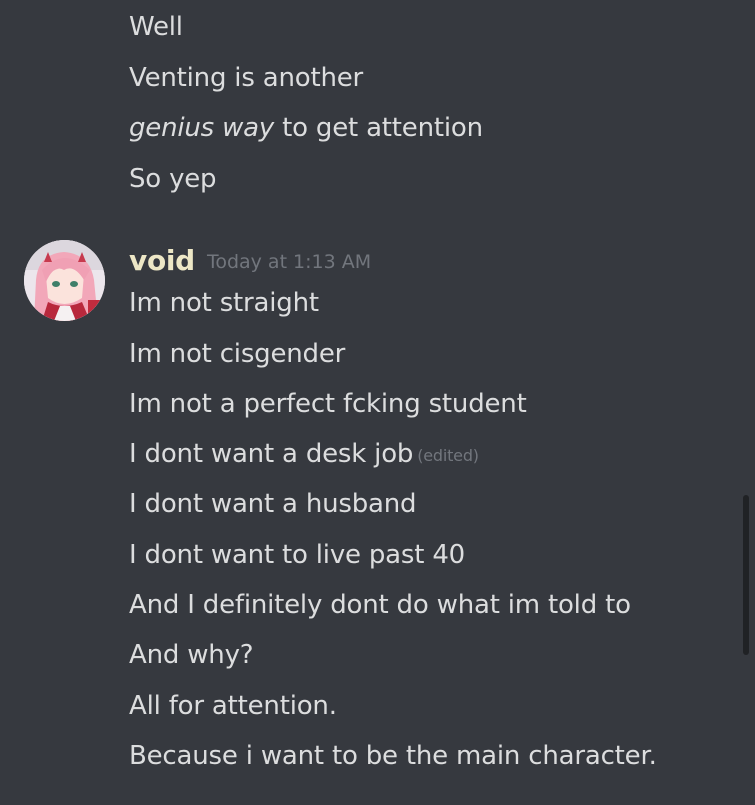 The height and width of the screenshot is (805, 755). Describe the element at coordinates (162, 260) in the screenshot. I see `username: void` at that location.